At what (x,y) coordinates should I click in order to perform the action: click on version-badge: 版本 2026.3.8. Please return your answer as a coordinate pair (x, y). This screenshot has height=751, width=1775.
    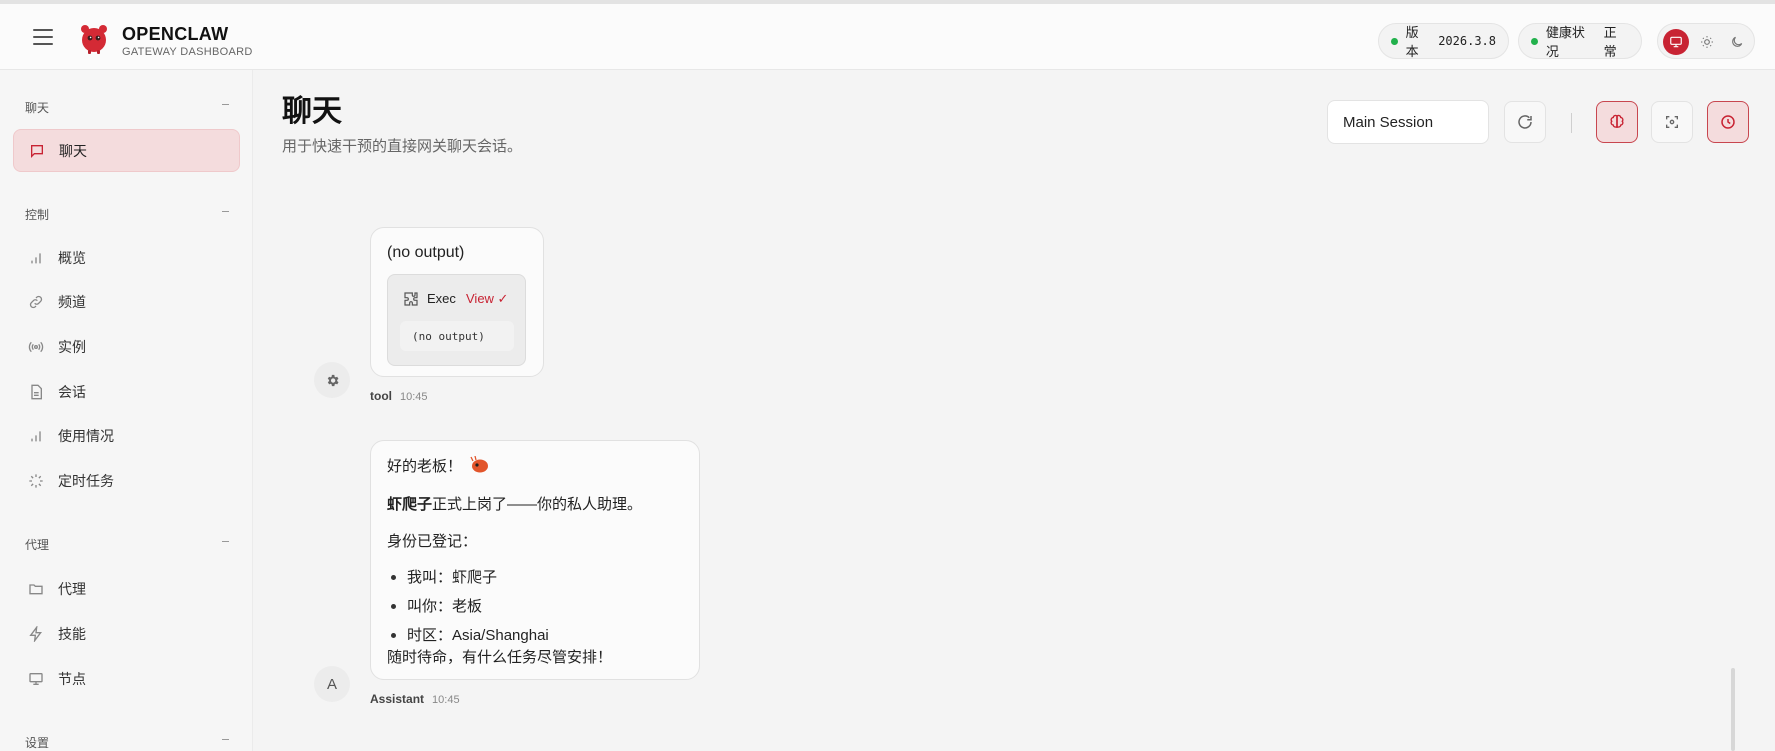
    Looking at the image, I should click on (1443, 41).